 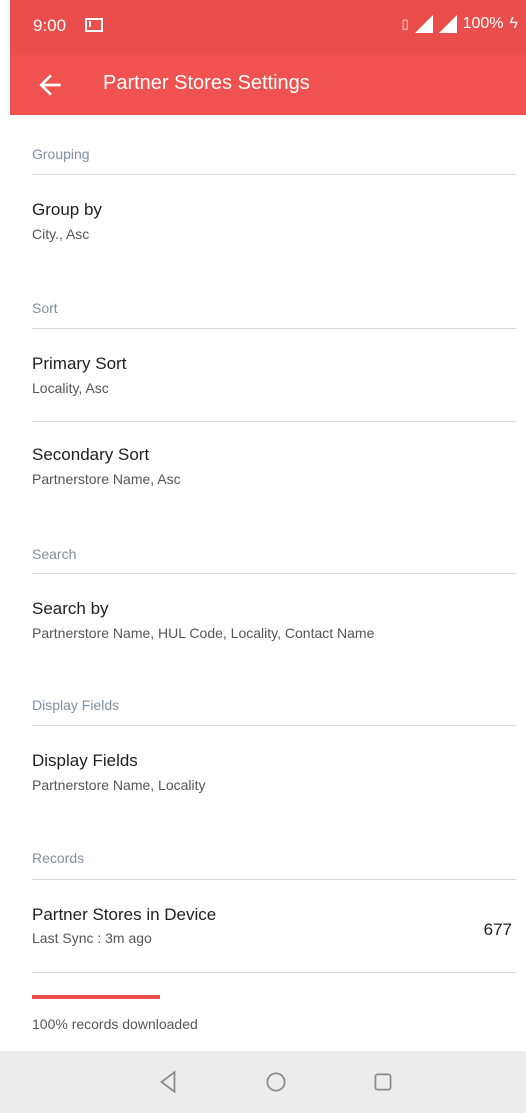 I want to click on item-title: Search by, so click(x=70, y=608).